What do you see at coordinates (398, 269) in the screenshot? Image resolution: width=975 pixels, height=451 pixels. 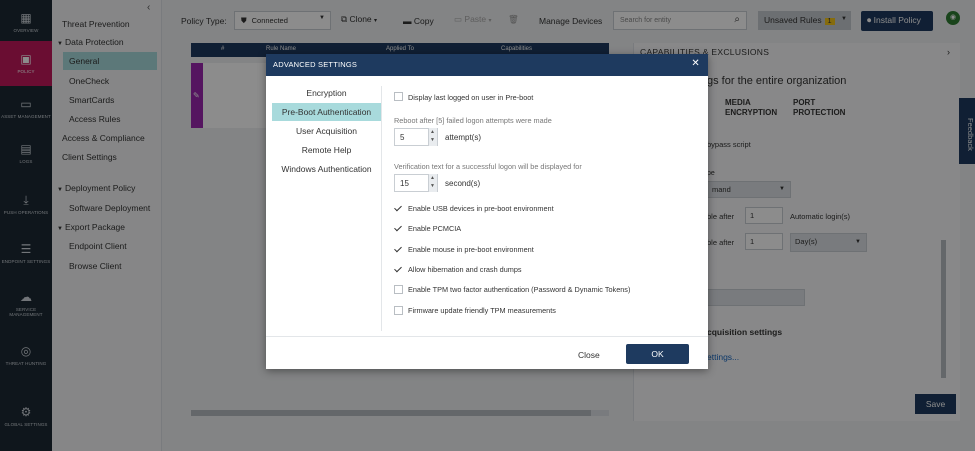 I see `hibernation-checkbox` at bounding box center [398, 269].